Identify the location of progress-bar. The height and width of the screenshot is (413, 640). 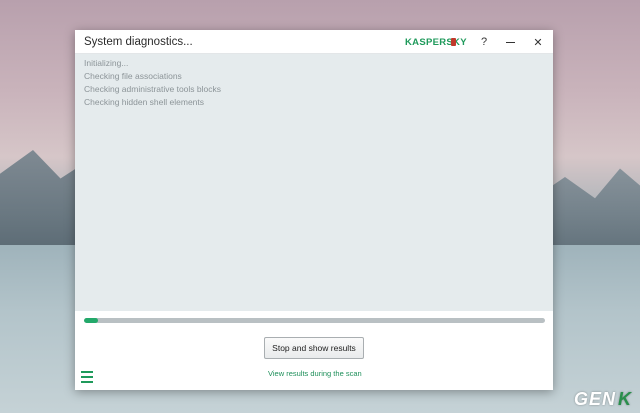
(314, 320).